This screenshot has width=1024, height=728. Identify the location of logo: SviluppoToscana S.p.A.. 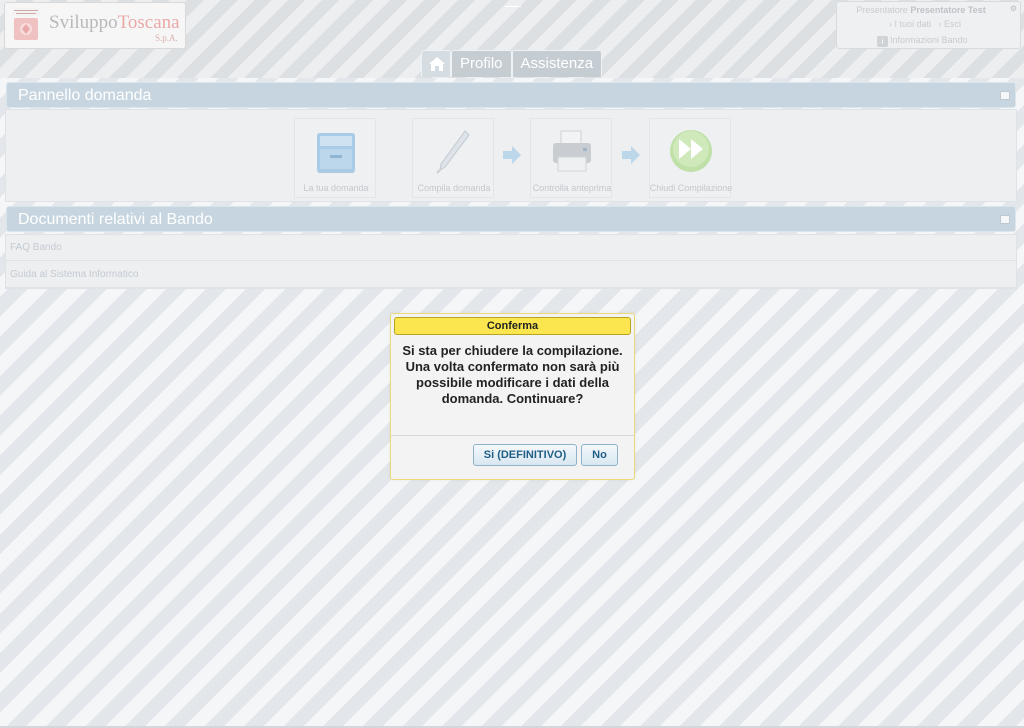
(95, 25).